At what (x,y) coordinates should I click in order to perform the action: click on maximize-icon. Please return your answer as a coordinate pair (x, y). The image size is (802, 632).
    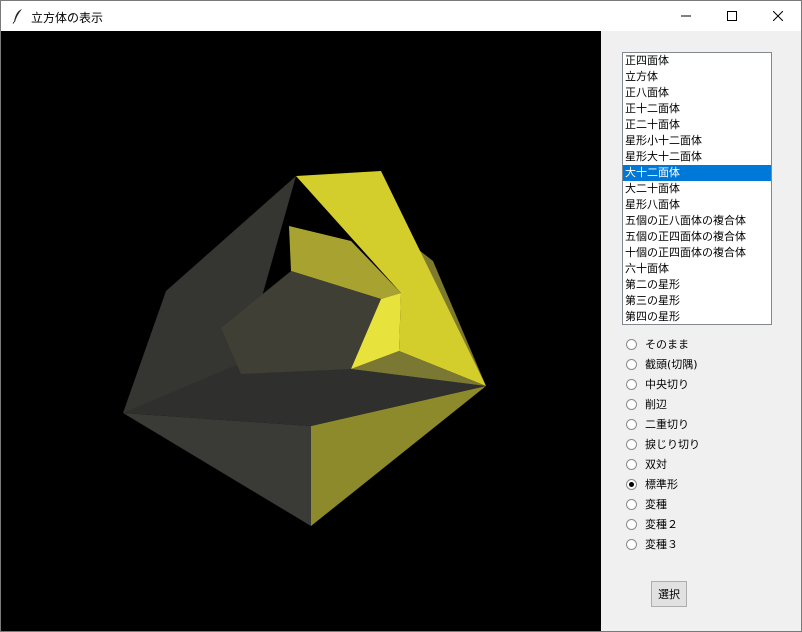
    Looking at the image, I should click on (732, 16).